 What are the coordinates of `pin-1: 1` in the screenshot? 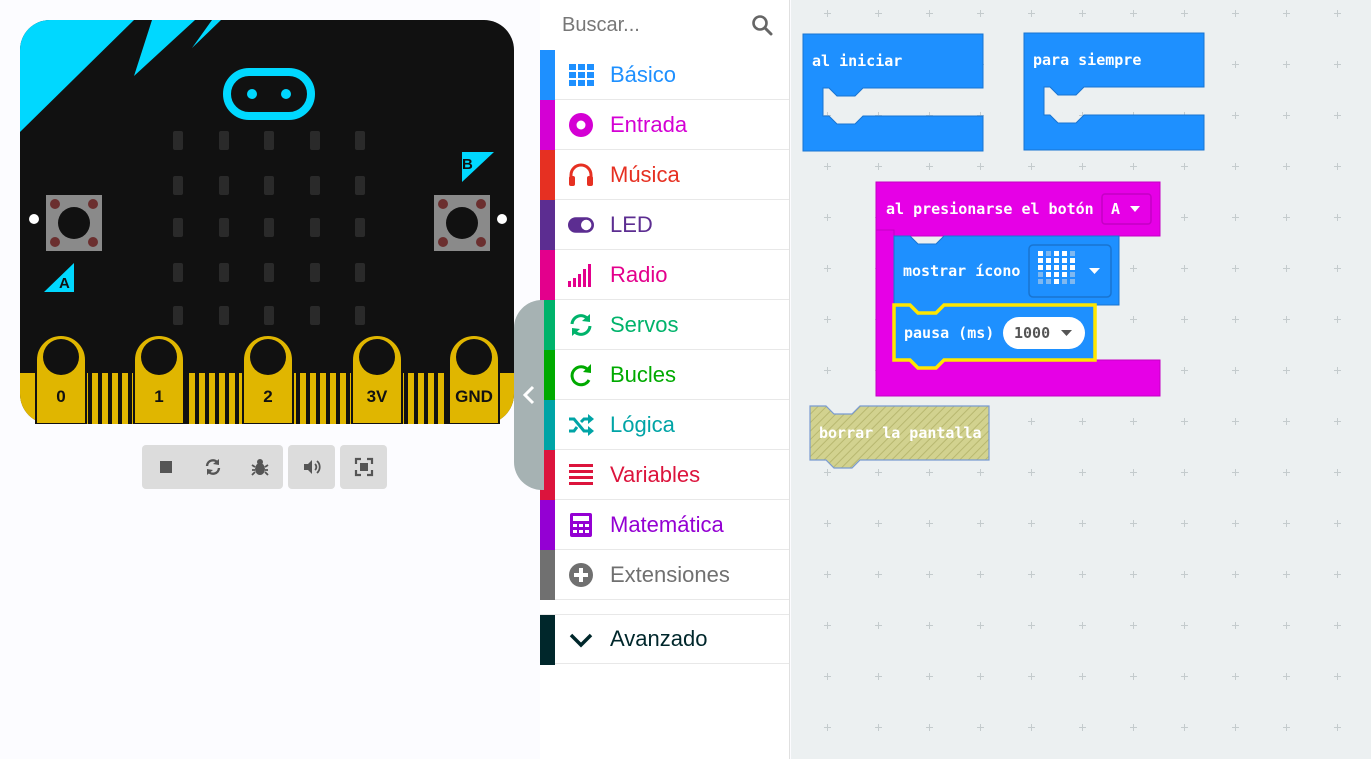 It's located at (159, 379).